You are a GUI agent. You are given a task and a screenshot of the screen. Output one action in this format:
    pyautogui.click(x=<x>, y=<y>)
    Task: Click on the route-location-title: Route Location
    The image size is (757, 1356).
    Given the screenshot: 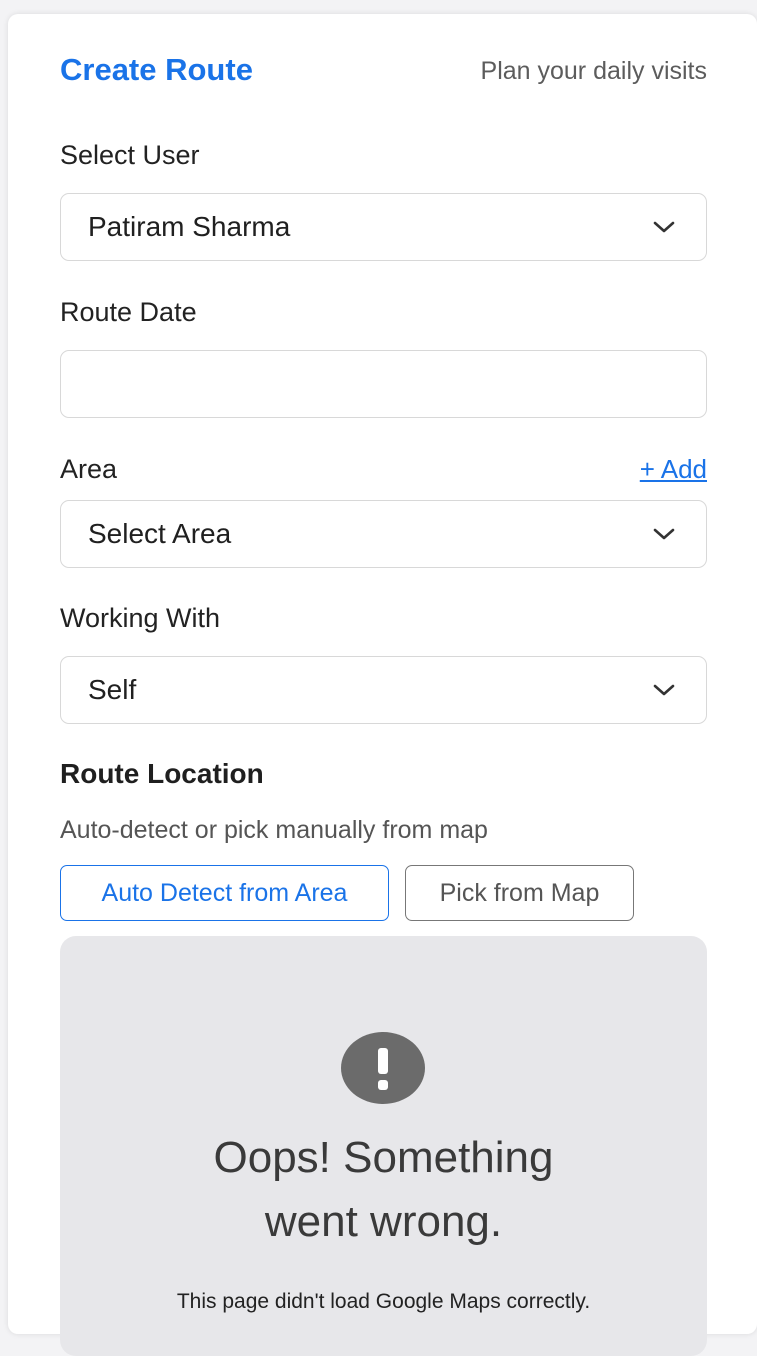 What is the action you would take?
    pyautogui.click(x=162, y=773)
    